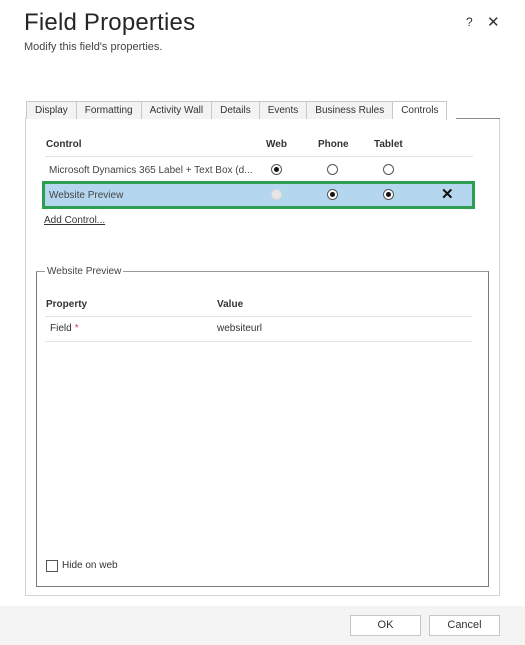 The height and width of the screenshot is (645, 525). Describe the element at coordinates (258, 341) in the screenshot. I see `row-divider` at that location.